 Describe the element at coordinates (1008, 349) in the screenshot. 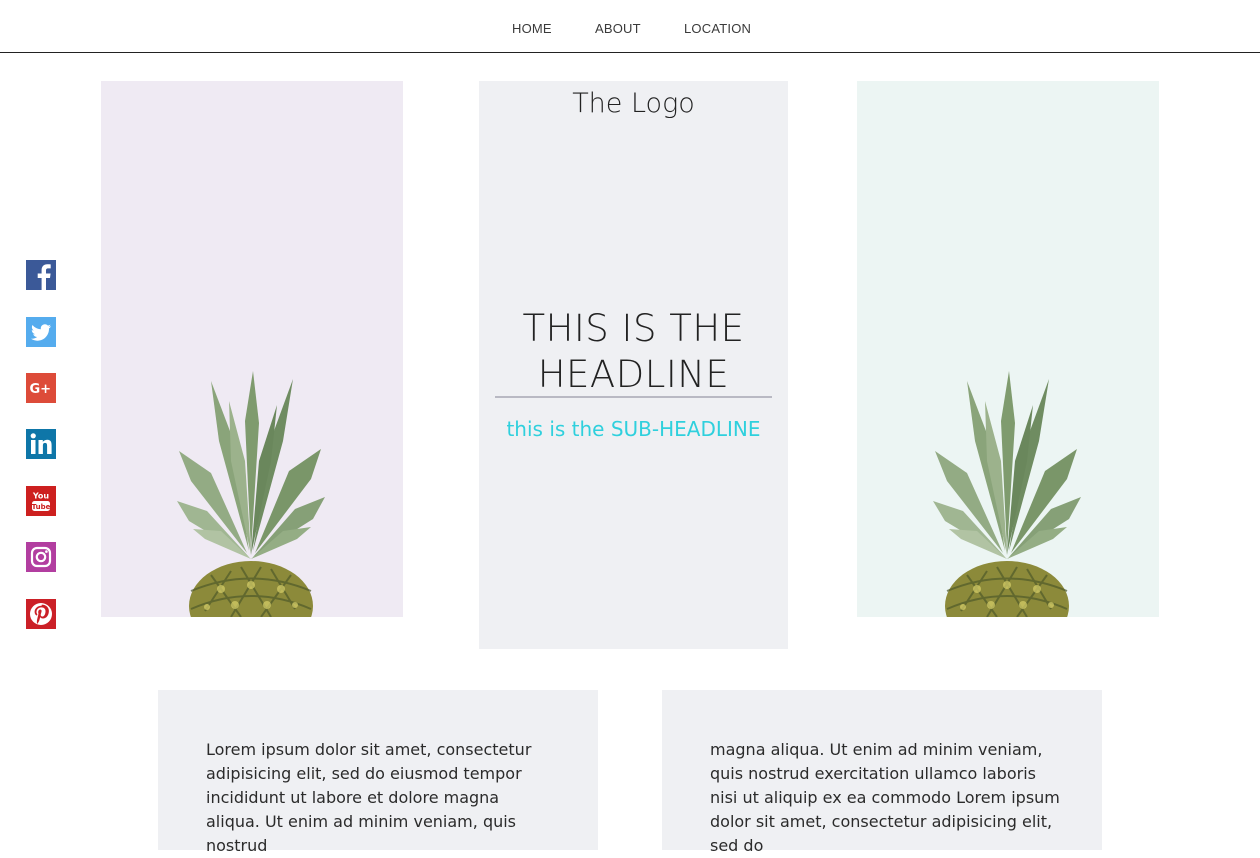

I see `right-image-panel` at that location.